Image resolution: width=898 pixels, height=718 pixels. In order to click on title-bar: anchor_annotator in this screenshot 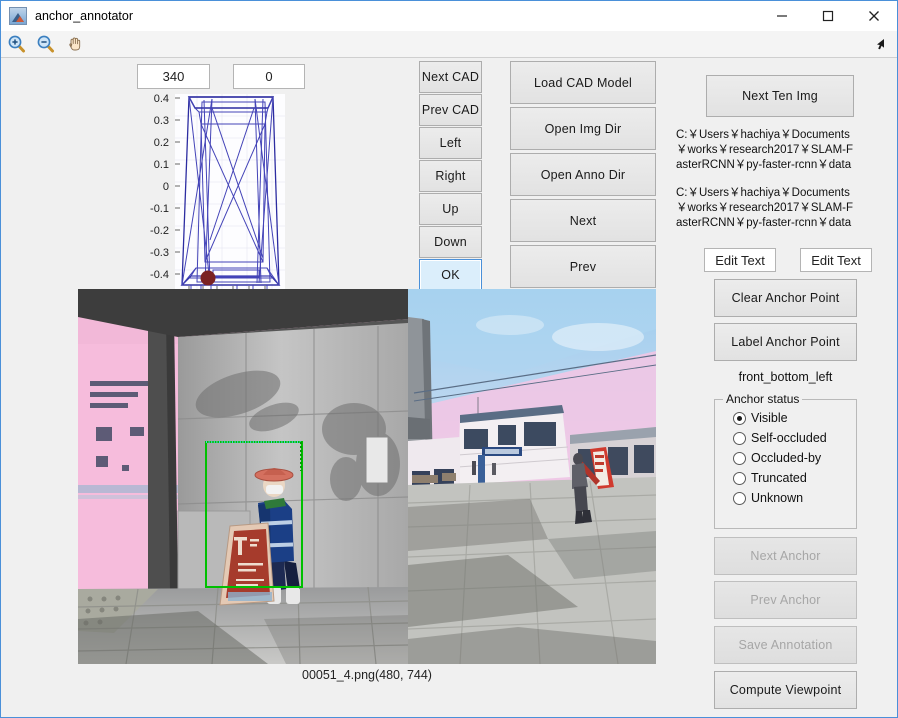, I will do `click(449, 16)`.